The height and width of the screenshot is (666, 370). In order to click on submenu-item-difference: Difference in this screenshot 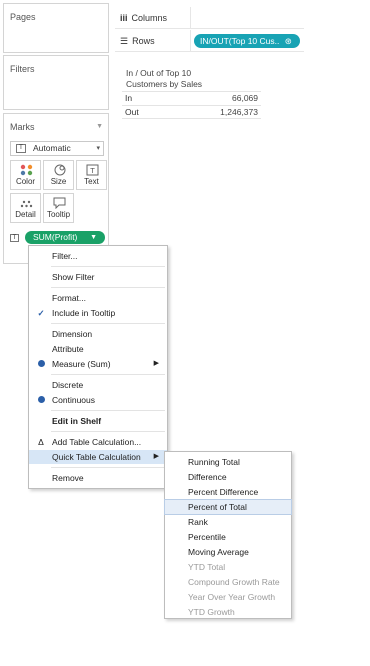, I will do `click(228, 477)`.